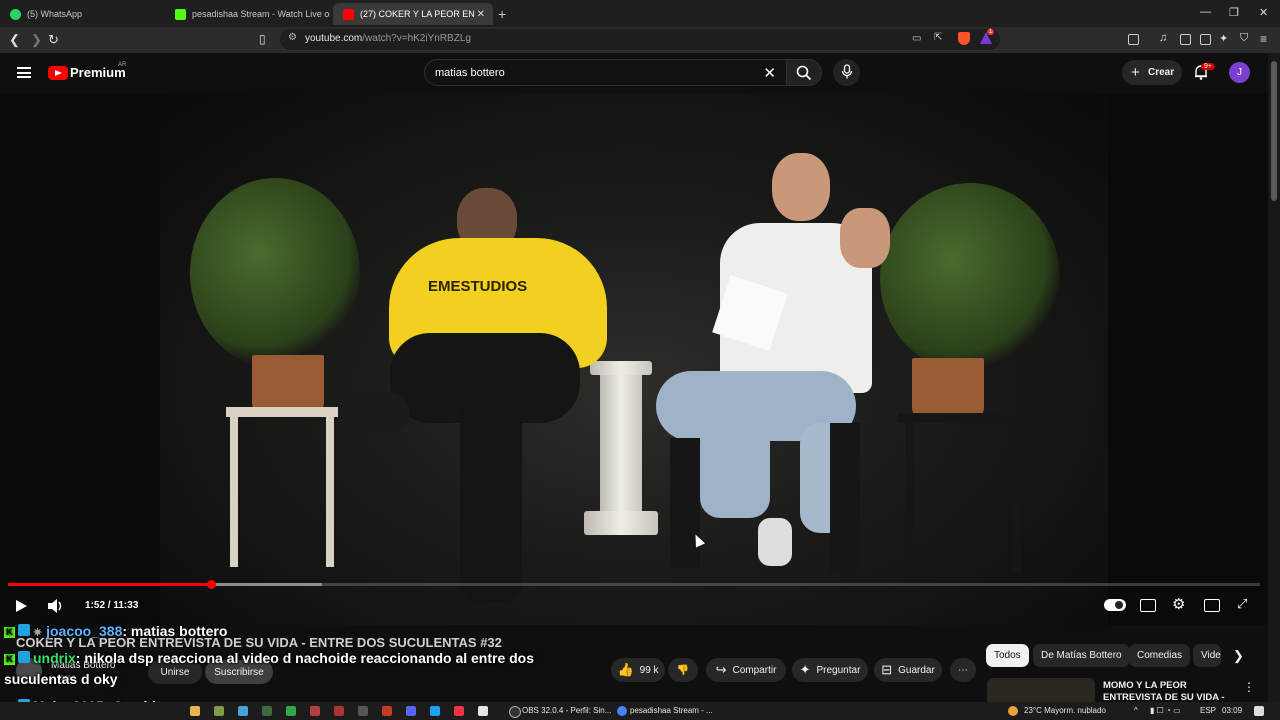  What do you see at coordinates (1249, 687) in the screenshot?
I see `more-vert-icon: ⋮` at bounding box center [1249, 687].